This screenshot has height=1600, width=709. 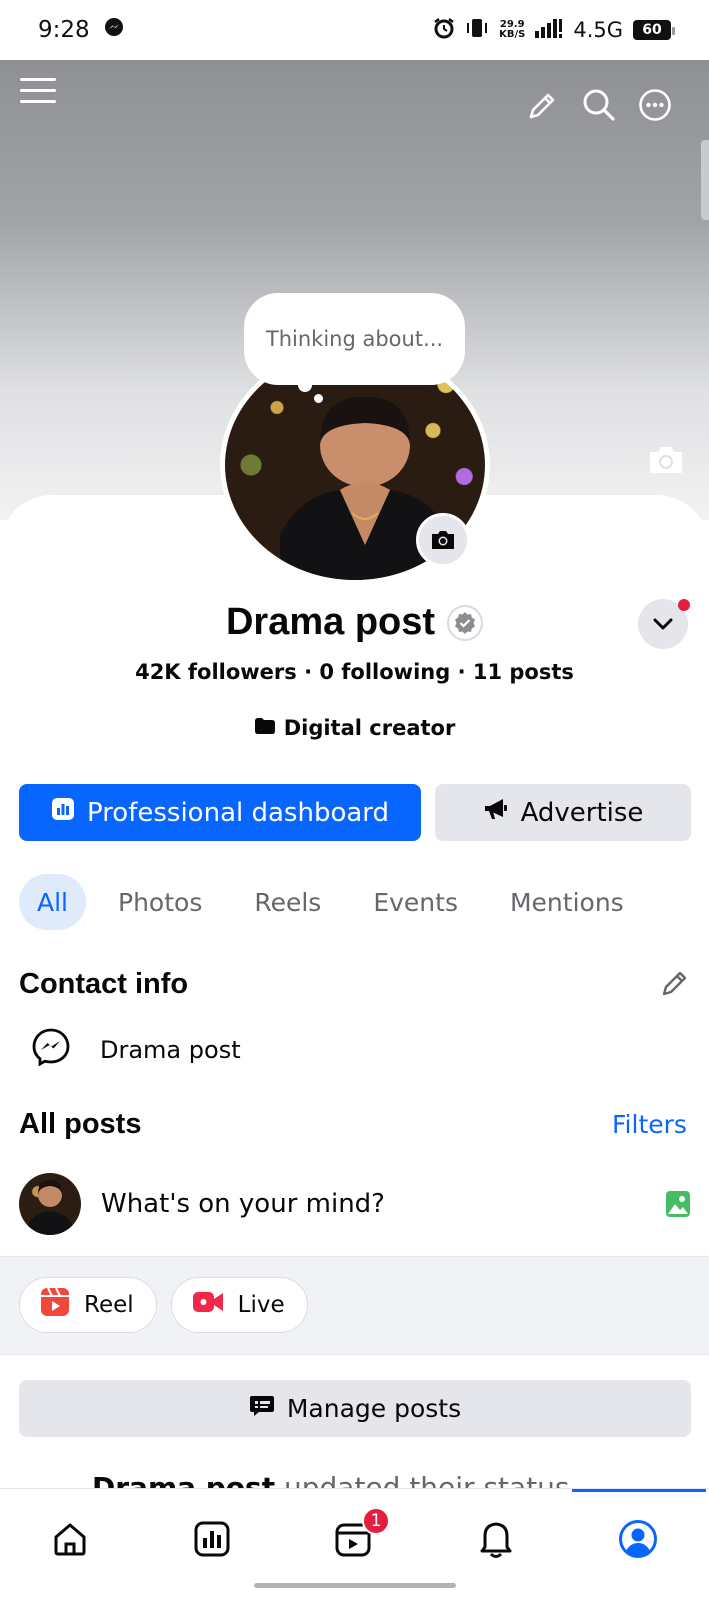 What do you see at coordinates (357, 1538) in the screenshot?
I see `nav-video: 1` at bounding box center [357, 1538].